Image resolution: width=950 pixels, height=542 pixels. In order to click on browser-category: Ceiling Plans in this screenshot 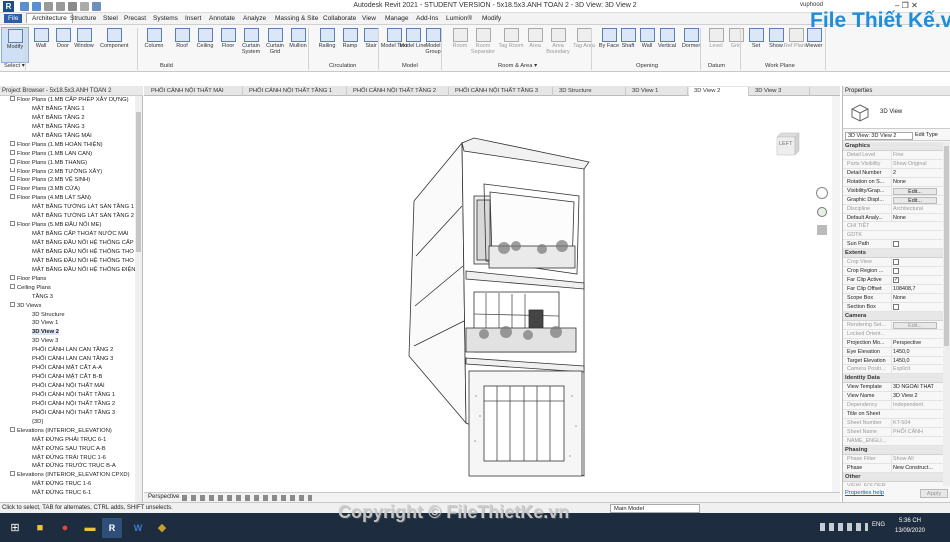, I will do `click(67, 288)`.